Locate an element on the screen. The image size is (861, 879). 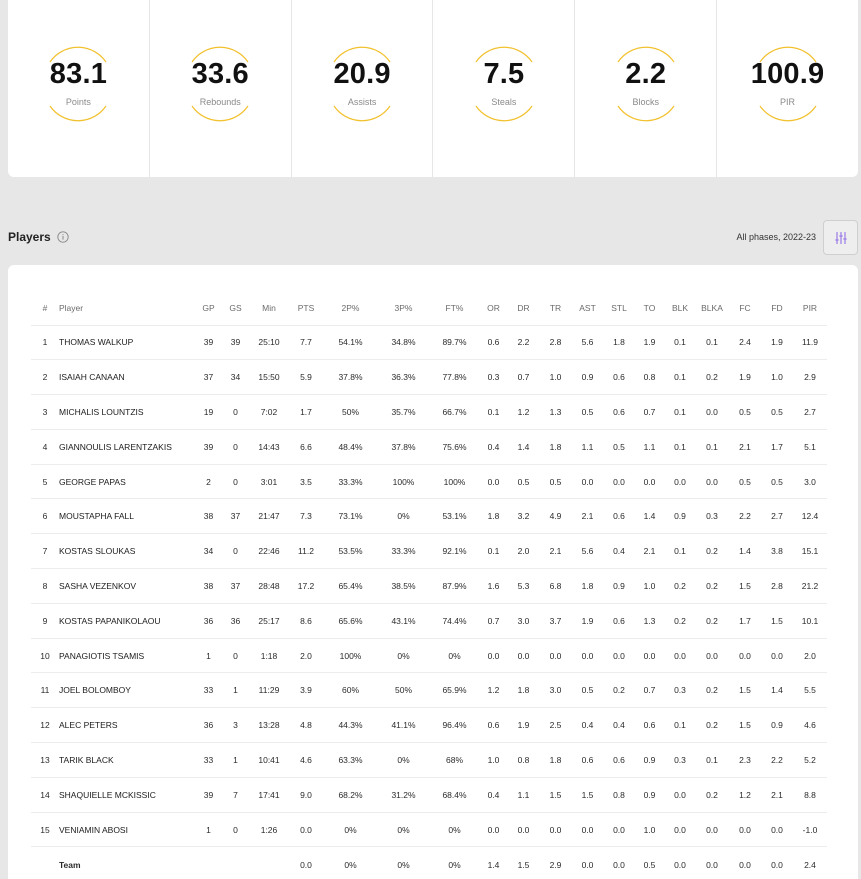
stat-cell: -1.0 is located at coordinates (810, 830).